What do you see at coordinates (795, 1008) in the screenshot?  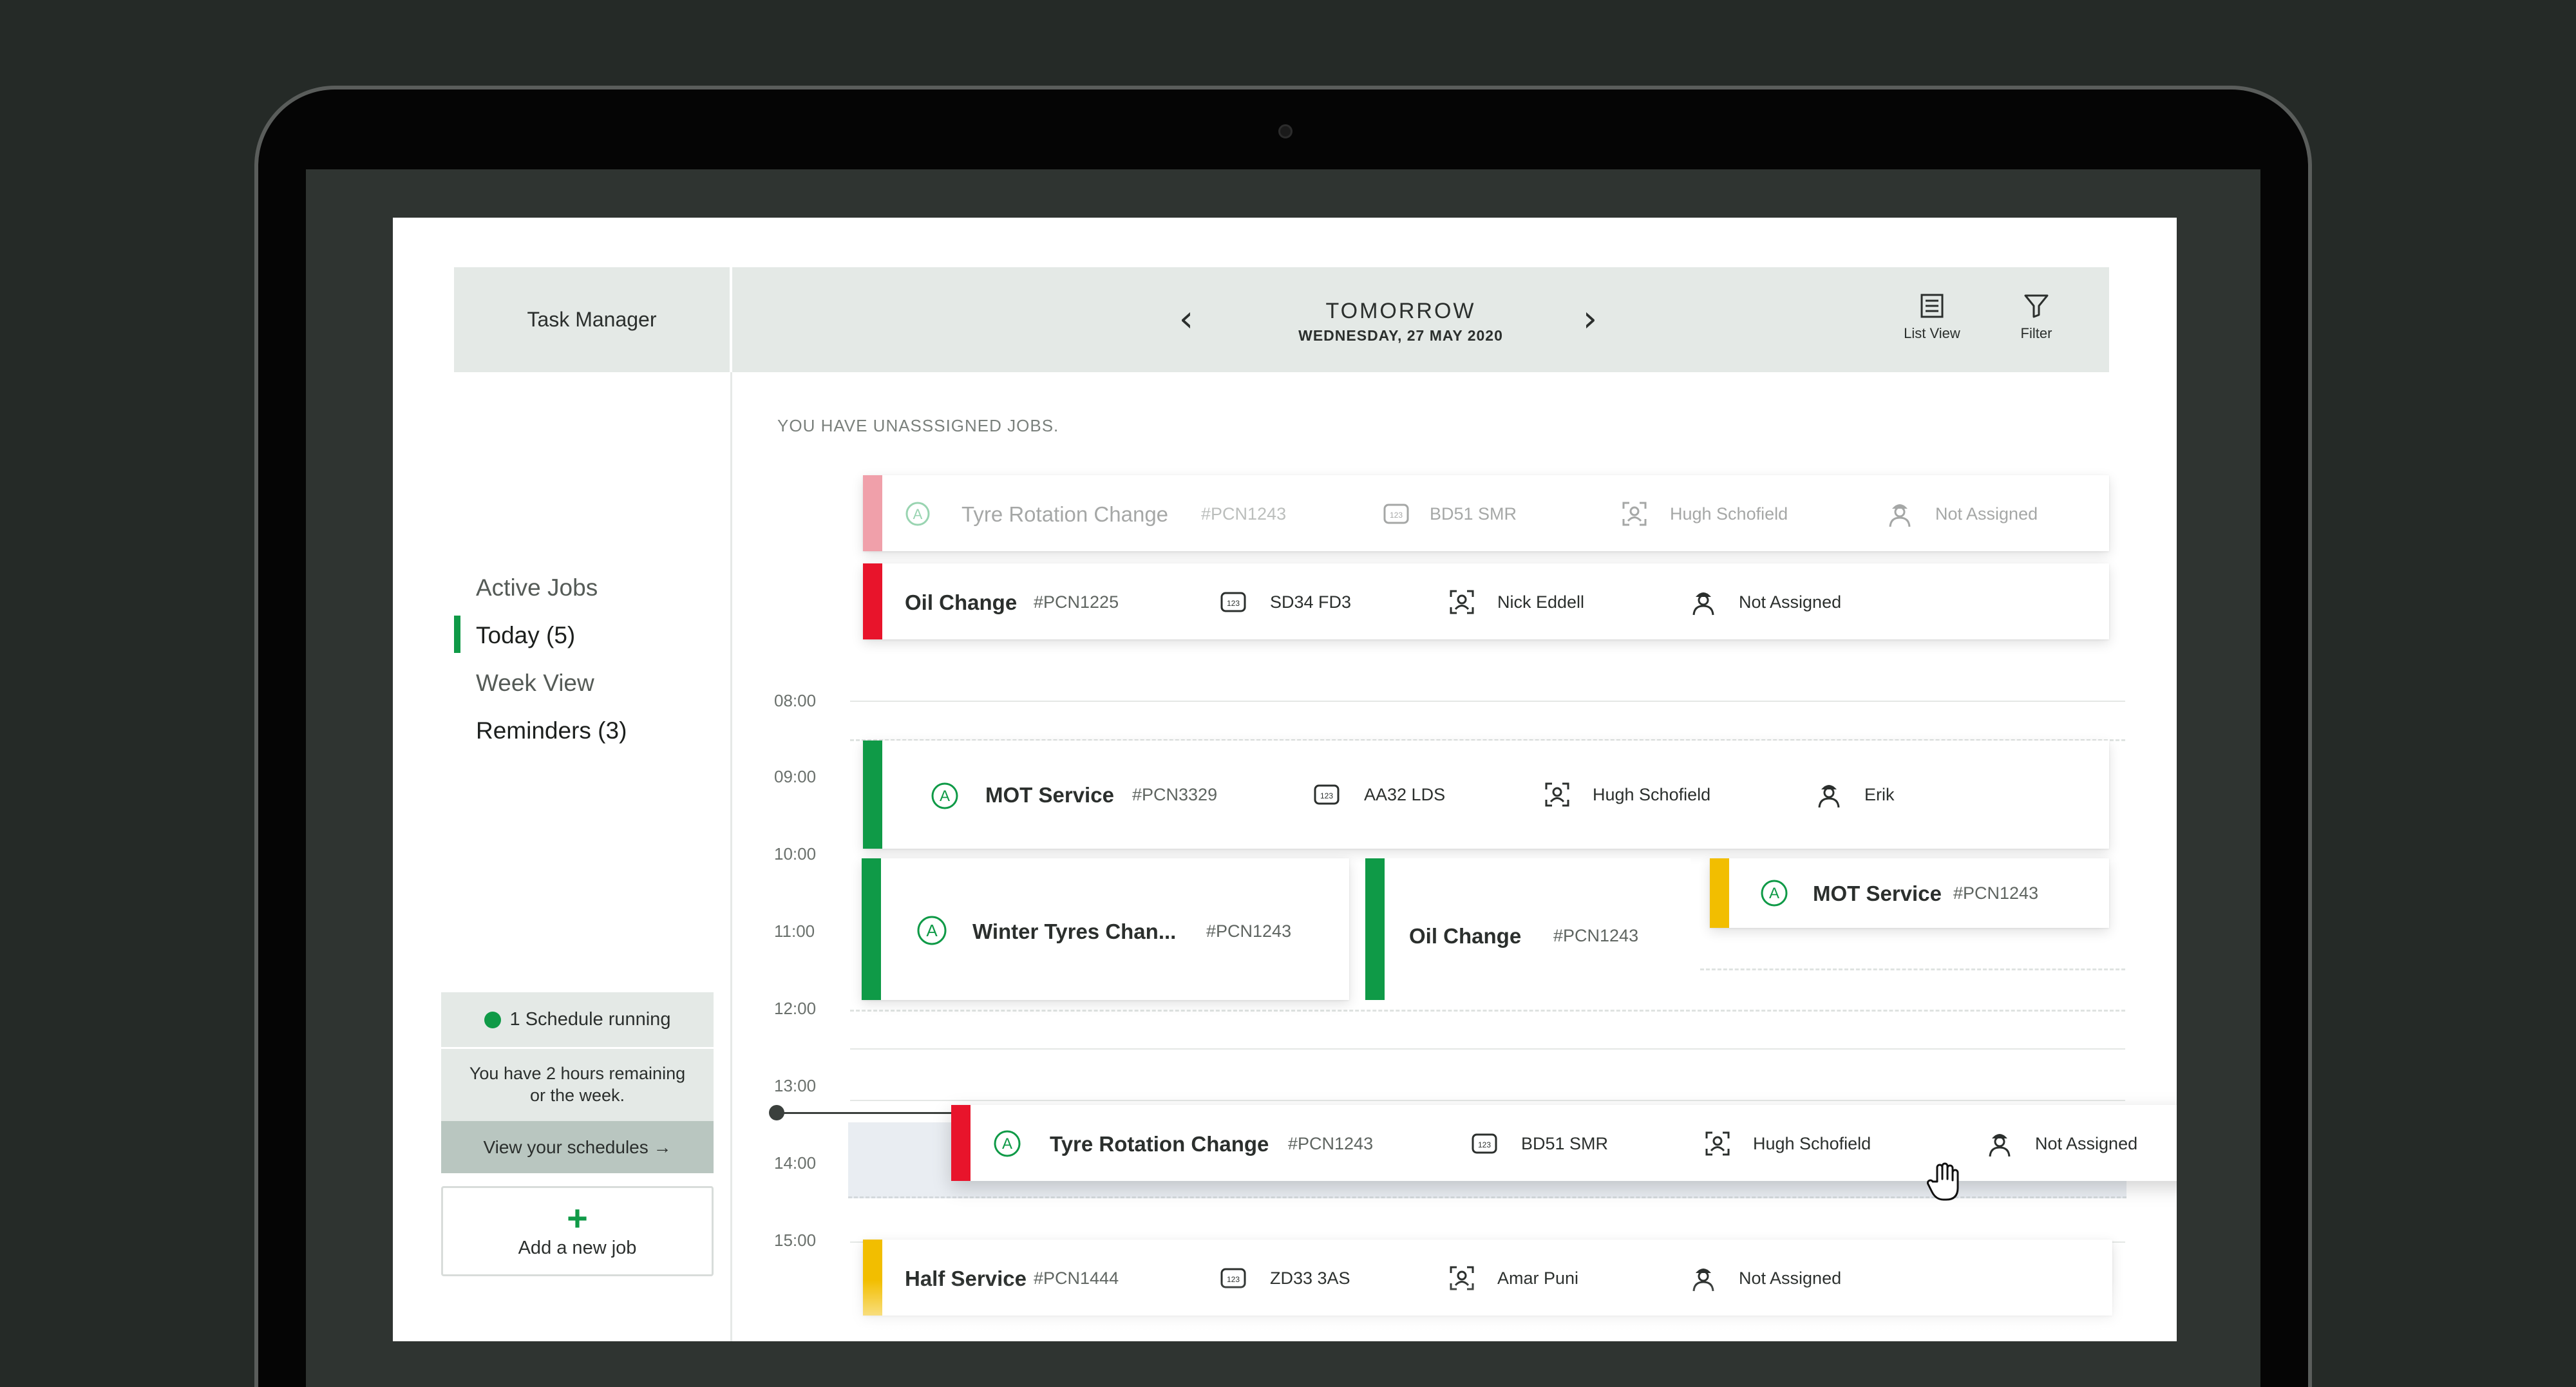 I see `time-label: 12:00` at bounding box center [795, 1008].